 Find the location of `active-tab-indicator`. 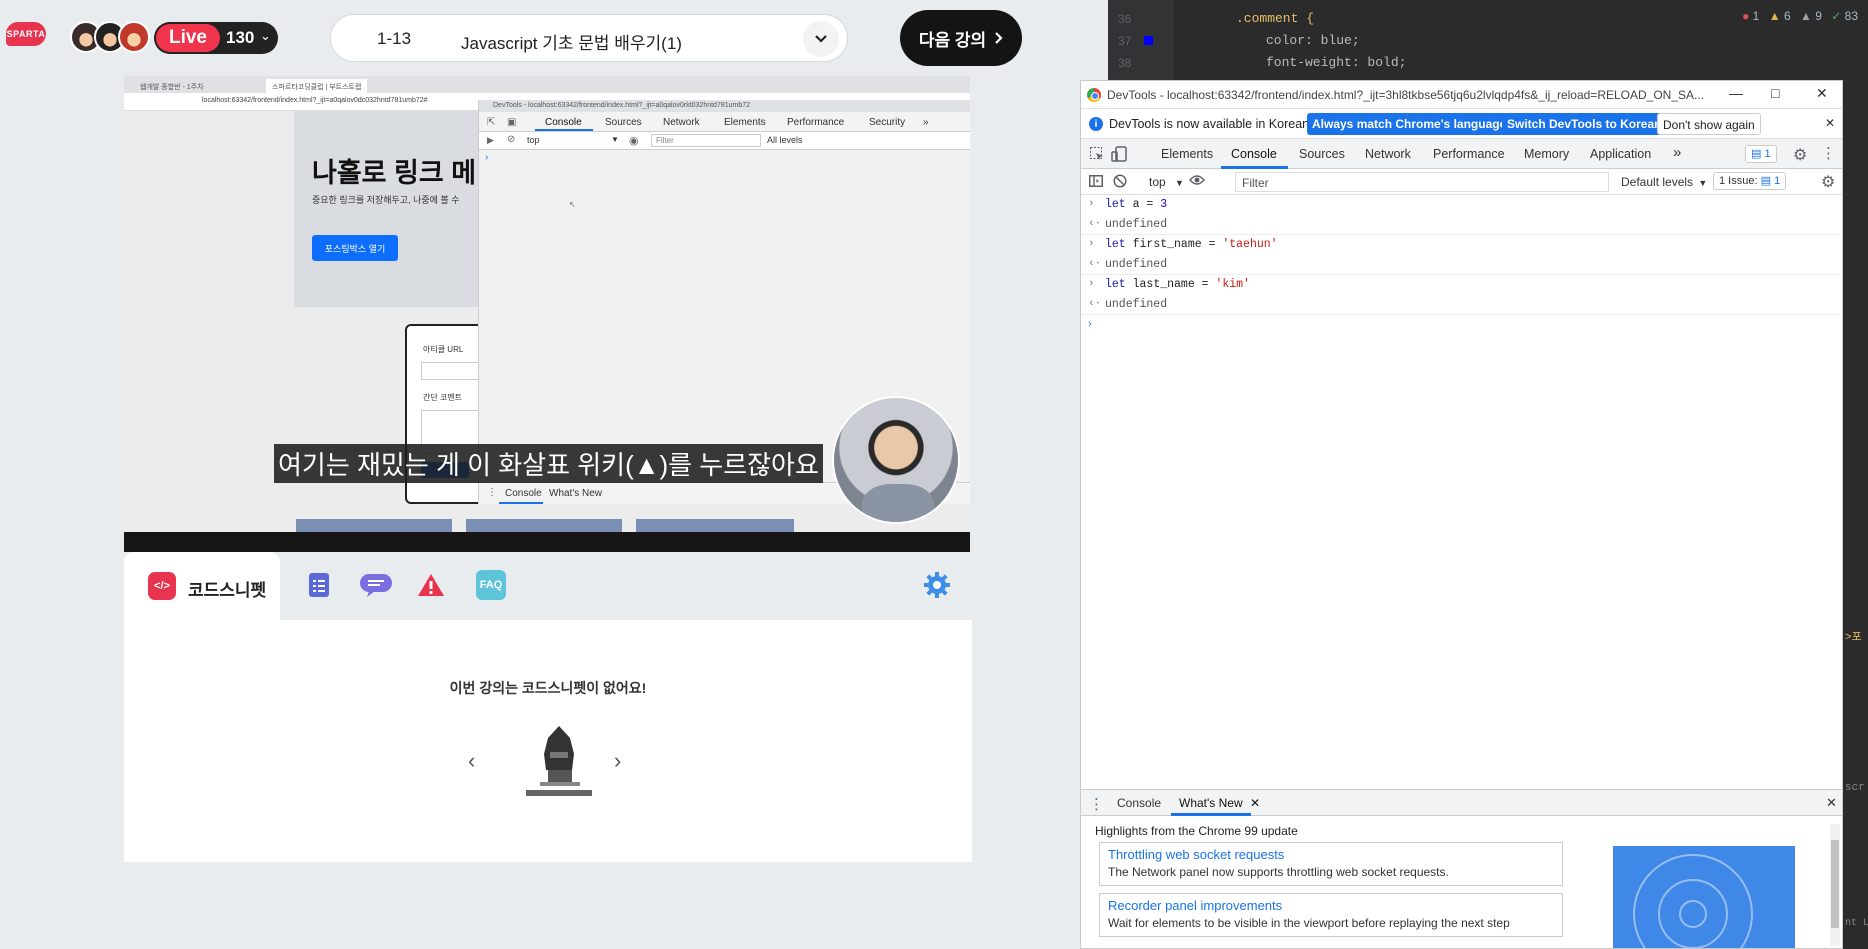

active-tab-indicator is located at coordinates (1211, 814).